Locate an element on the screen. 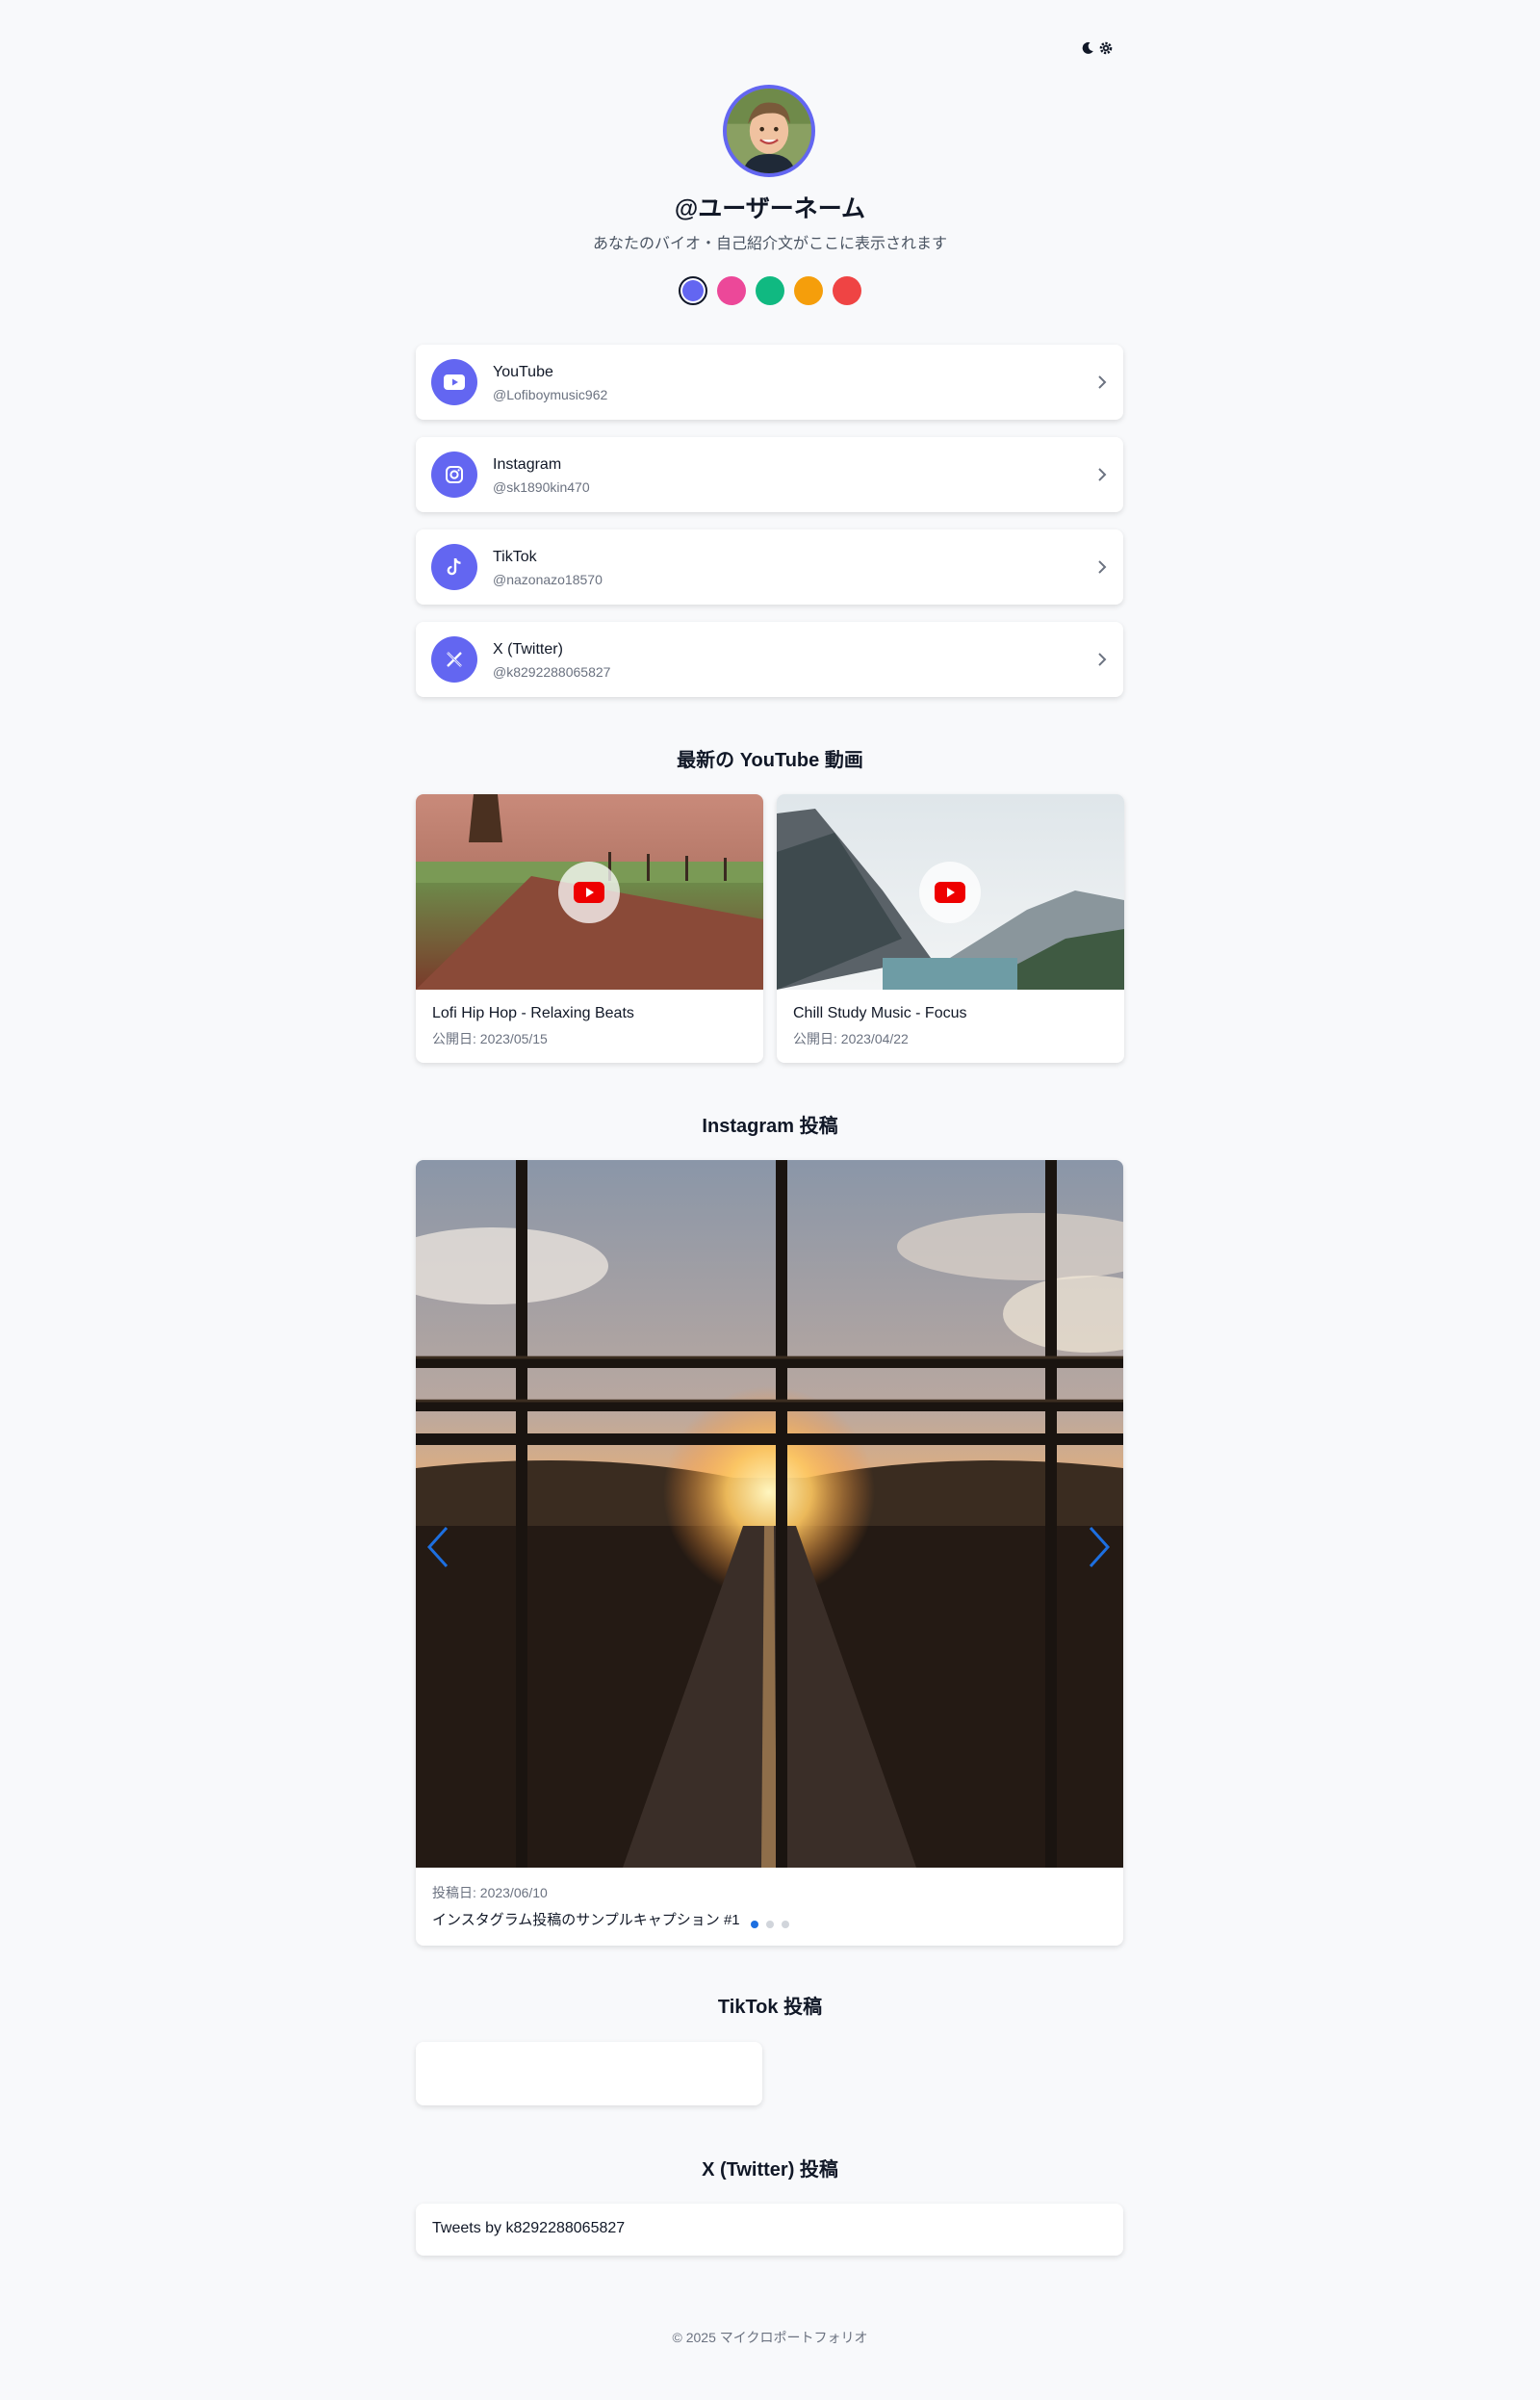 This screenshot has width=1540, height=2400. twitter-timeline: Tweets by k8292288065827 is located at coordinates (769, 2230).